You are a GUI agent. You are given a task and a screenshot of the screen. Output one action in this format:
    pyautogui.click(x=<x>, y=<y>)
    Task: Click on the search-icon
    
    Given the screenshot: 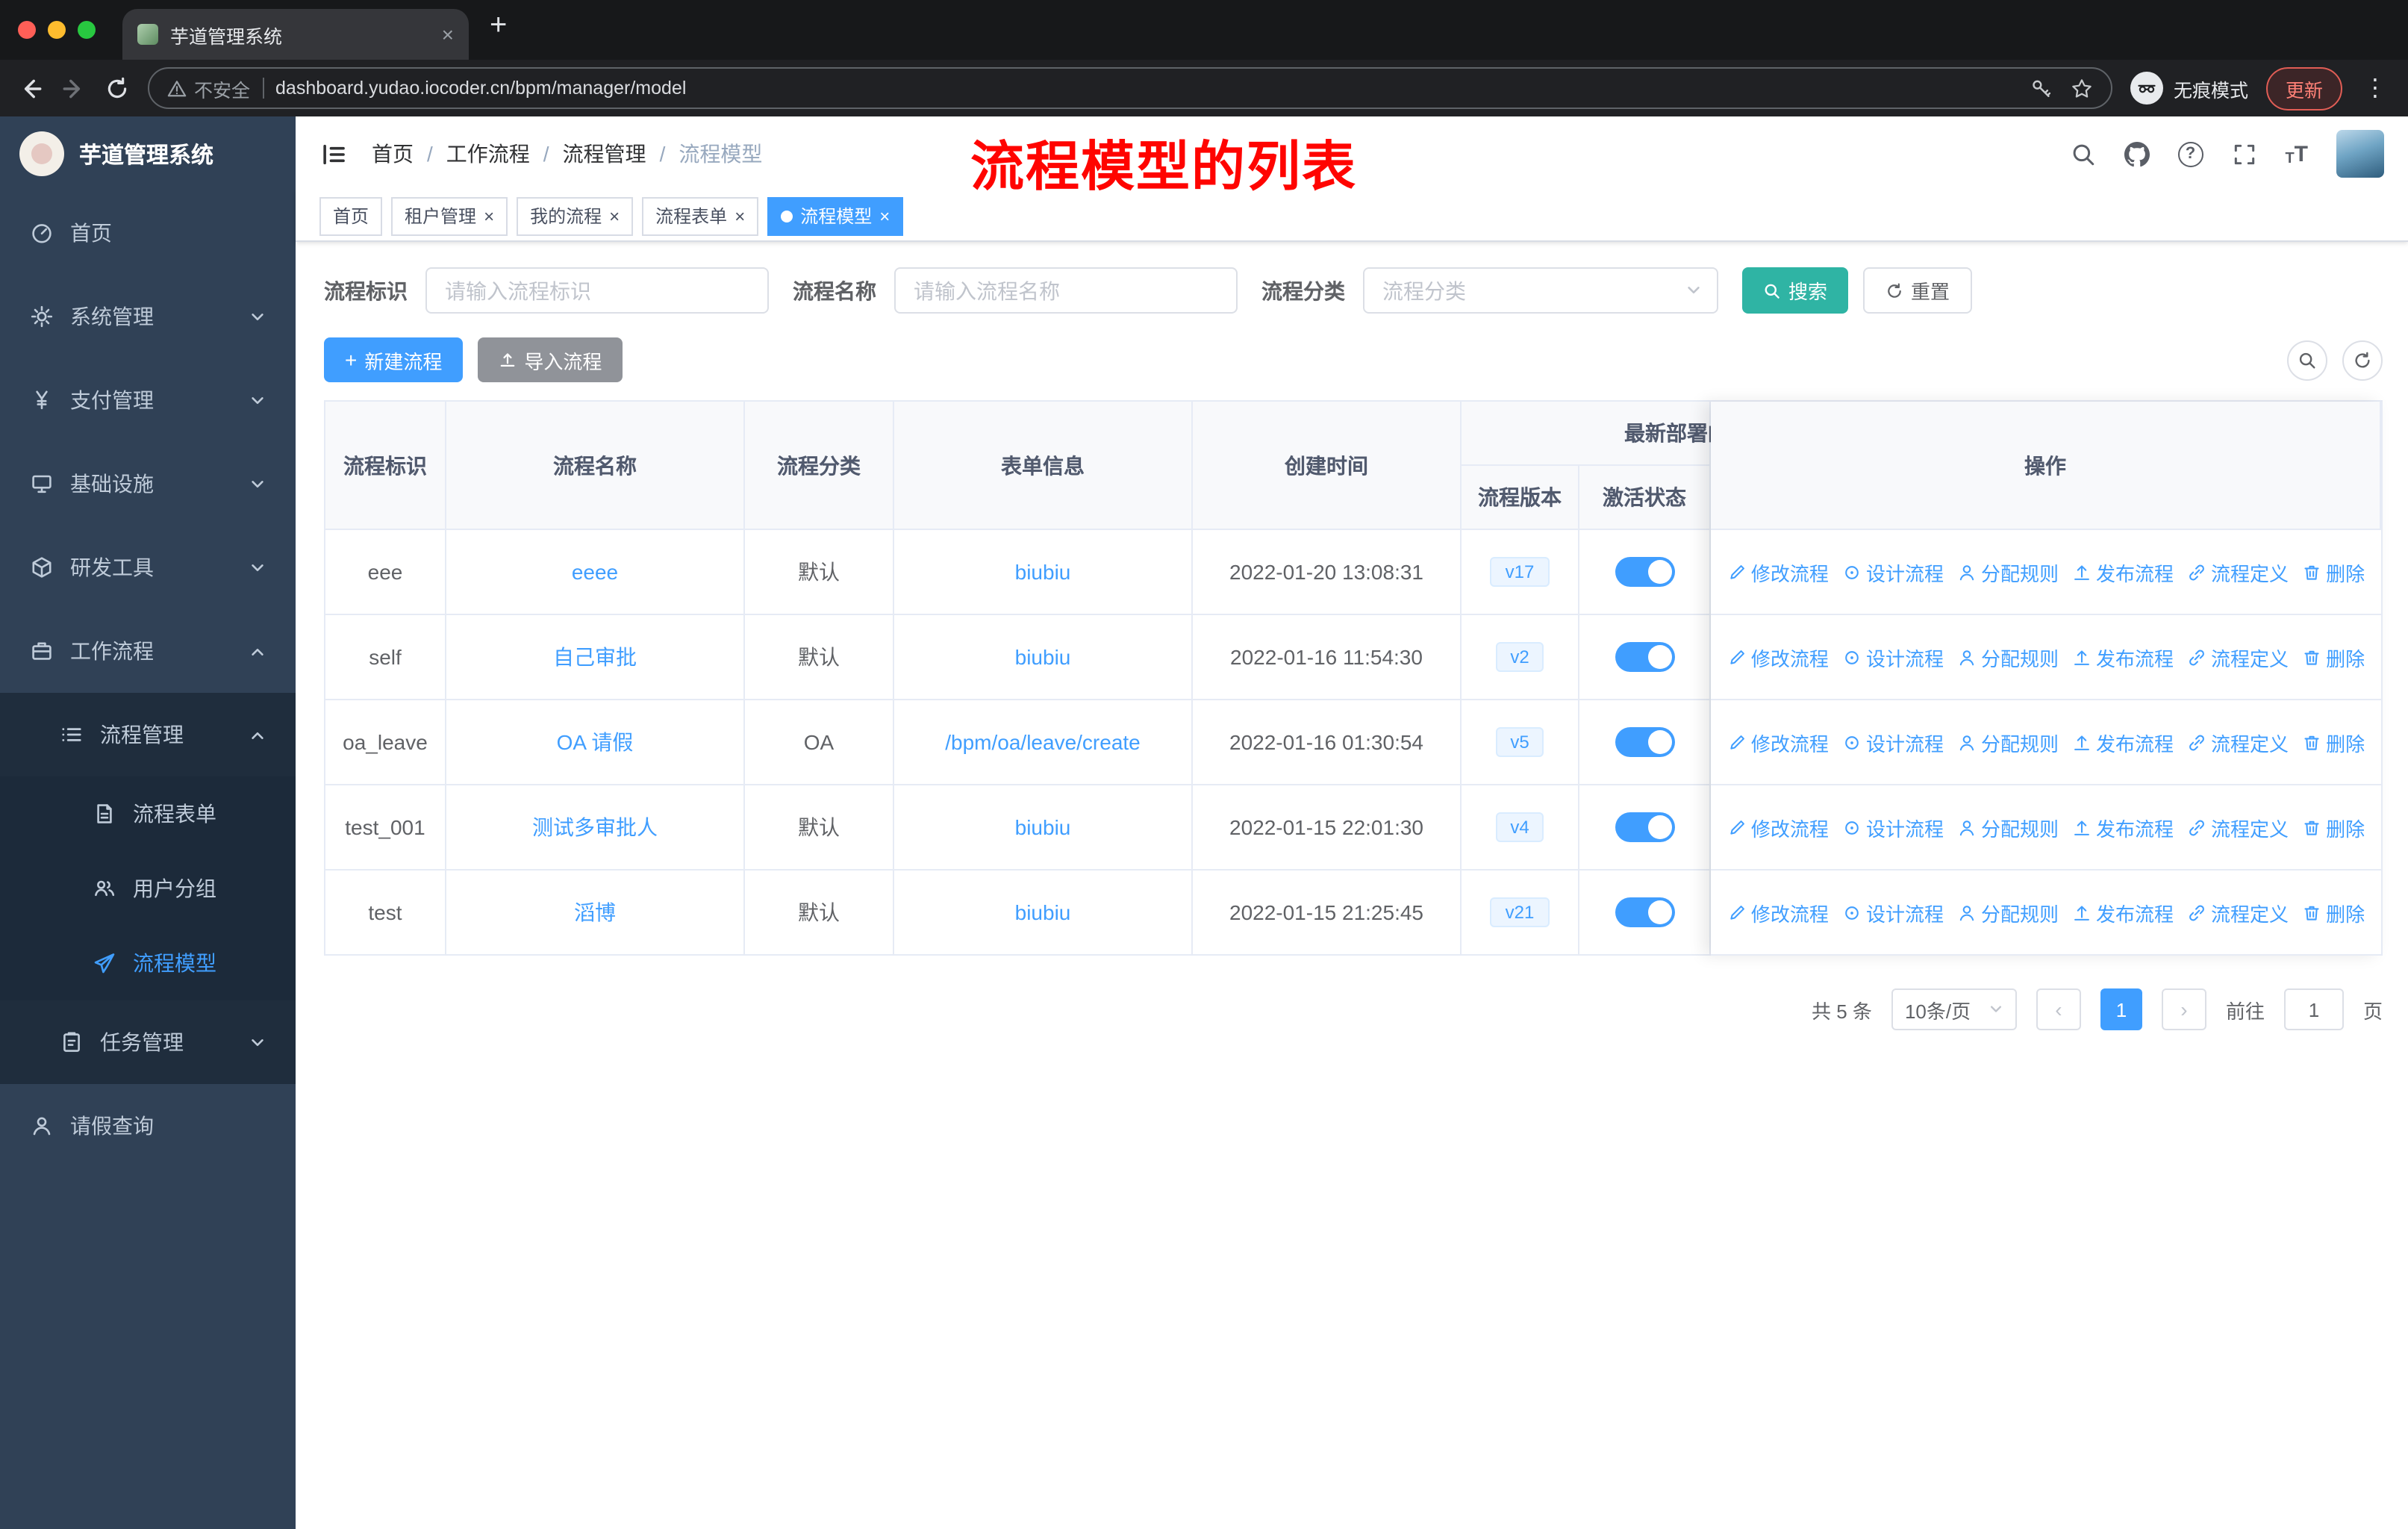 What is the action you would take?
    pyautogui.click(x=2082, y=153)
    